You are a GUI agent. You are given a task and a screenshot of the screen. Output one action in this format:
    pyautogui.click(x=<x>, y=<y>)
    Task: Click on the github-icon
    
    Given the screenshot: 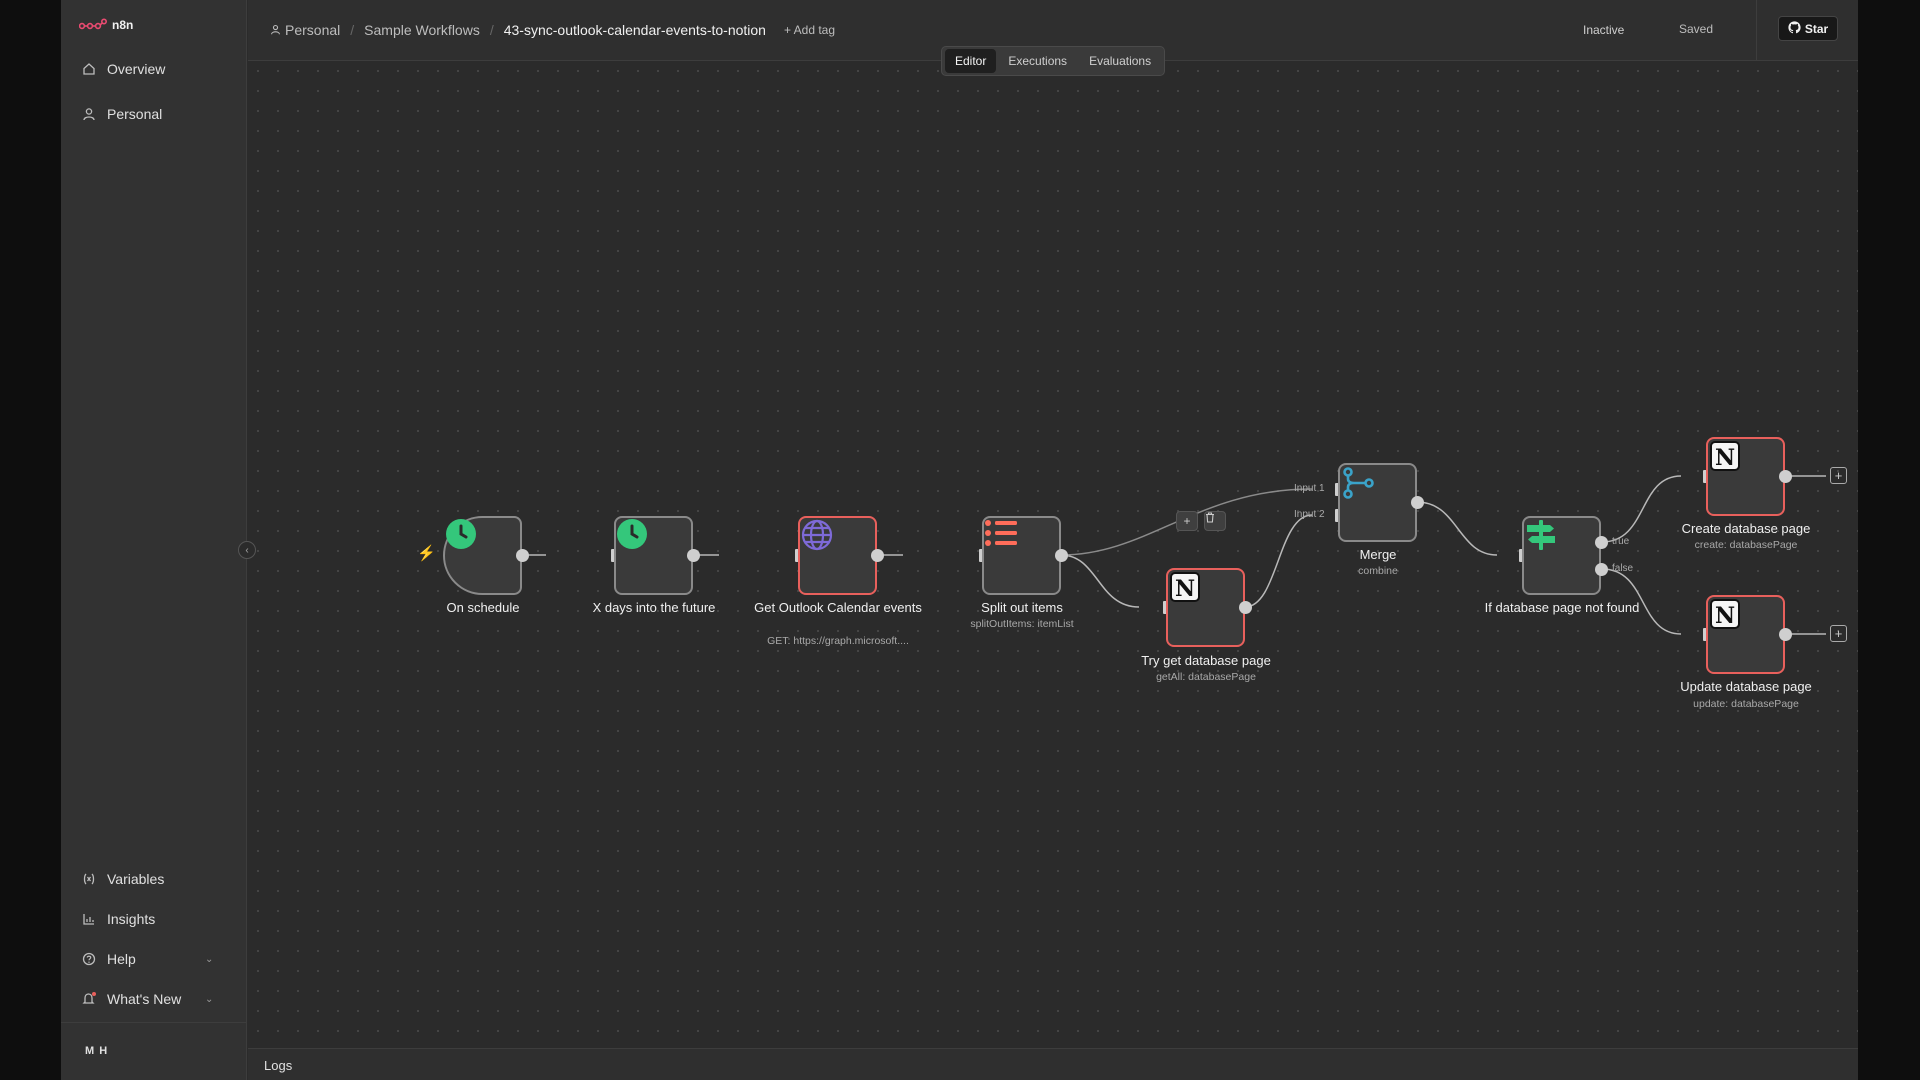 What is the action you would take?
    pyautogui.click(x=1794, y=28)
    